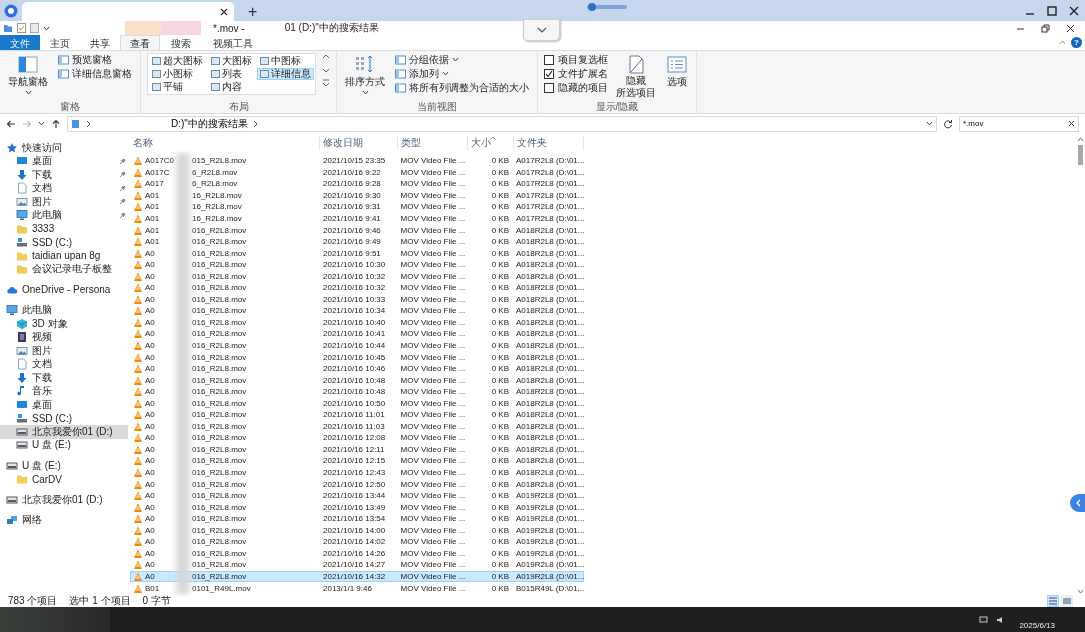  What do you see at coordinates (140, 42) in the screenshot?
I see `ribbon-tab: 查看` at bounding box center [140, 42].